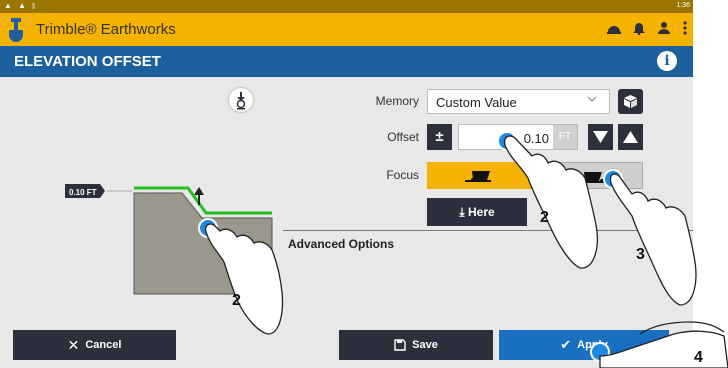 The width and height of the screenshot is (728, 368). What do you see at coordinates (488, 230) in the screenshot?
I see `section-divider` at bounding box center [488, 230].